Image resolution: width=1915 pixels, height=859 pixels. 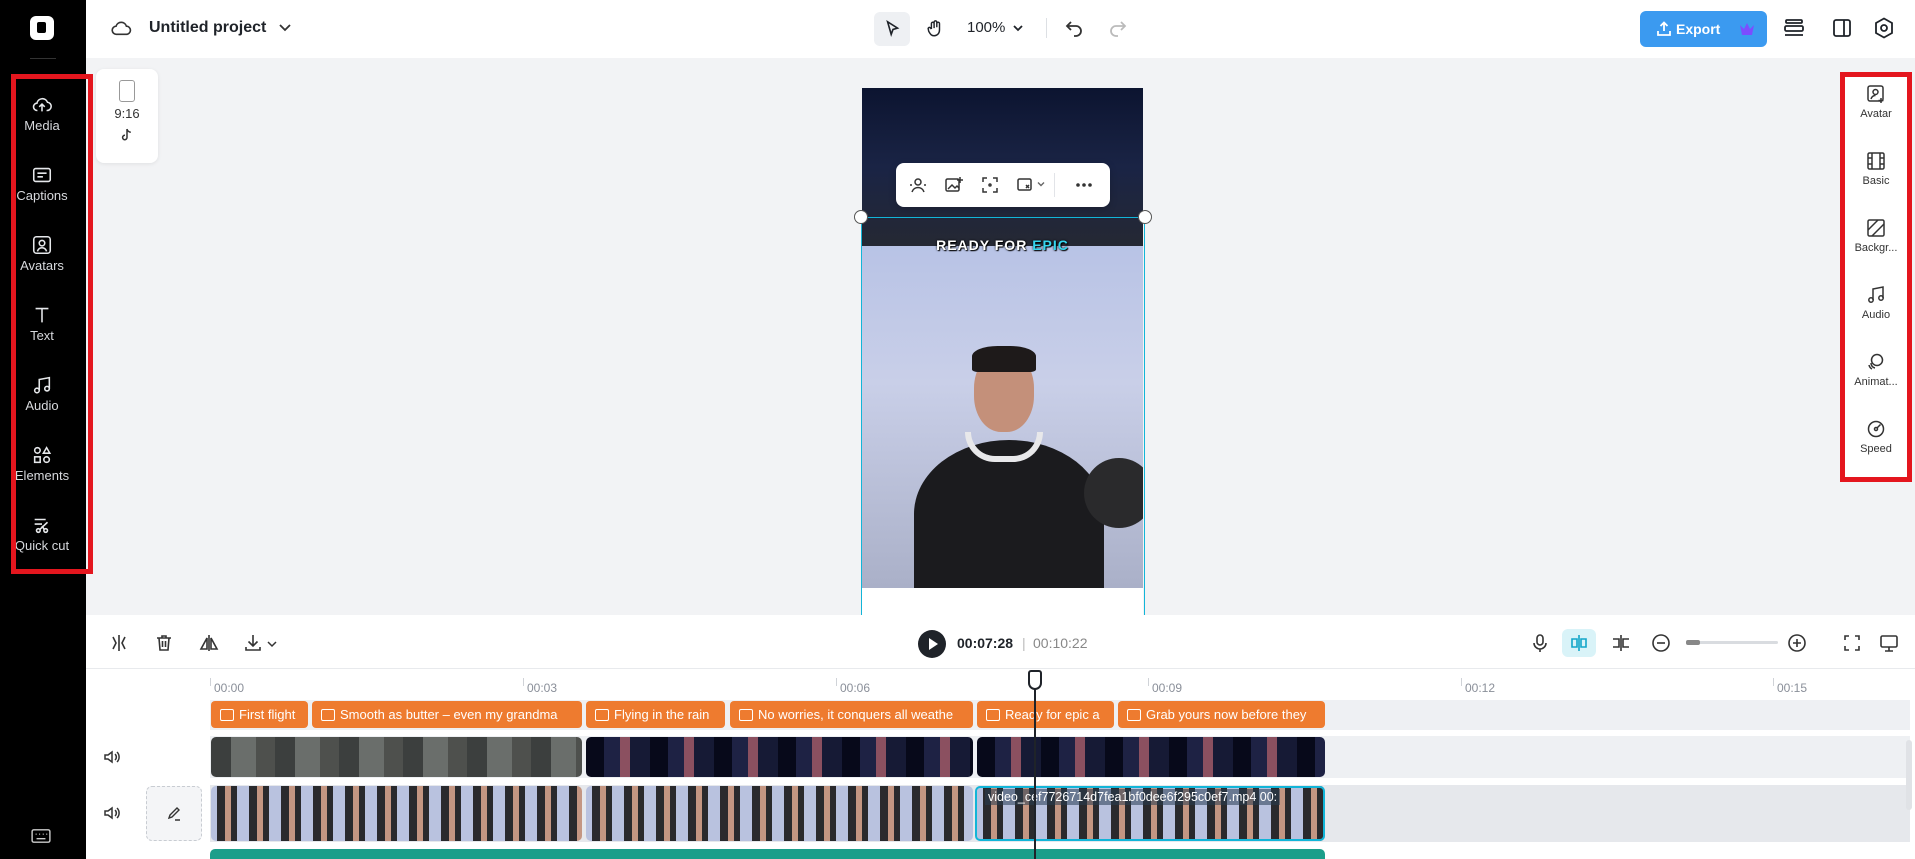 I want to click on highlight-box-left, so click(x=52, y=324).